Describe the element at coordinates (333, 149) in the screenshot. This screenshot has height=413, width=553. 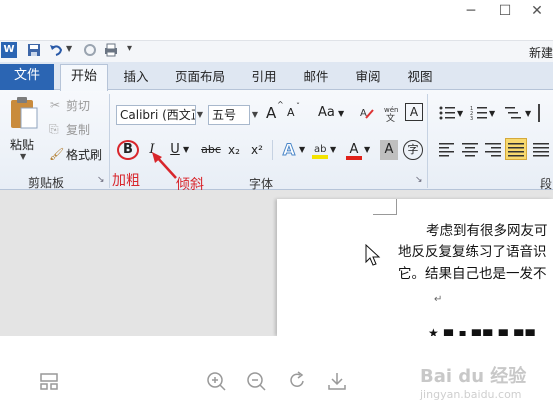
I see `highlight-dropdown-icon: ▼` at that location.